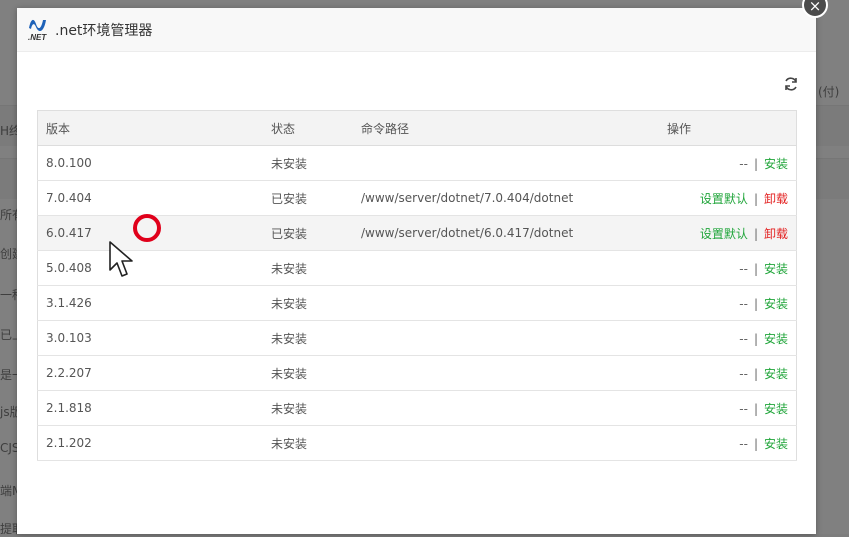 The height and width of the screenshot is (537, 849). What do you see at coordinates (829, 92) in the screenshot?
I see `background-right-label: (付)` at bounding box center [829, 92].